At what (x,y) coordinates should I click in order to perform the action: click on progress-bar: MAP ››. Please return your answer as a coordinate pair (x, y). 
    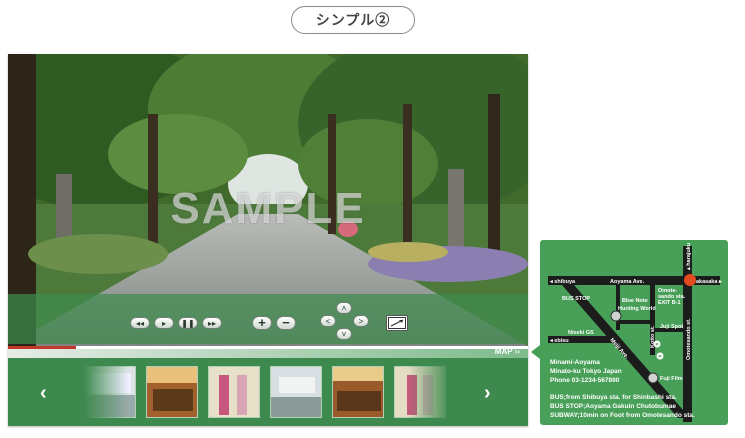
    Looking at the image, I should click on (268, 352).